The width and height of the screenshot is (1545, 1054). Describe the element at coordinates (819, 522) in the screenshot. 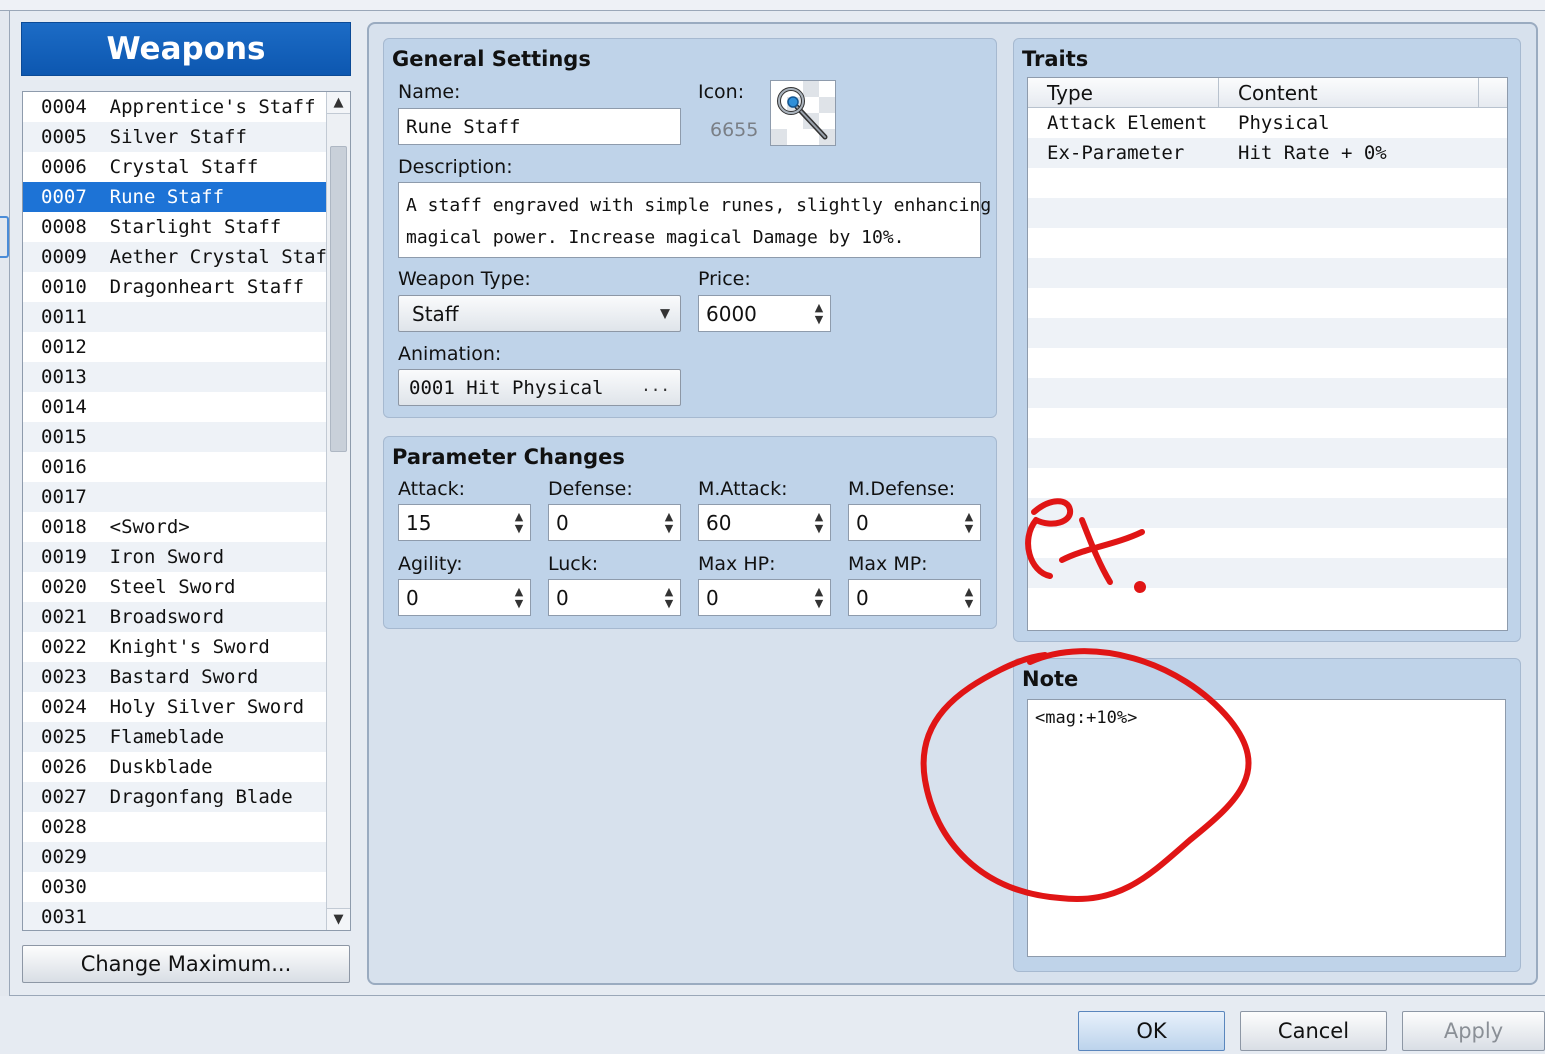

I see `mattack-spinner-icon: ▲ ▼` at that location.